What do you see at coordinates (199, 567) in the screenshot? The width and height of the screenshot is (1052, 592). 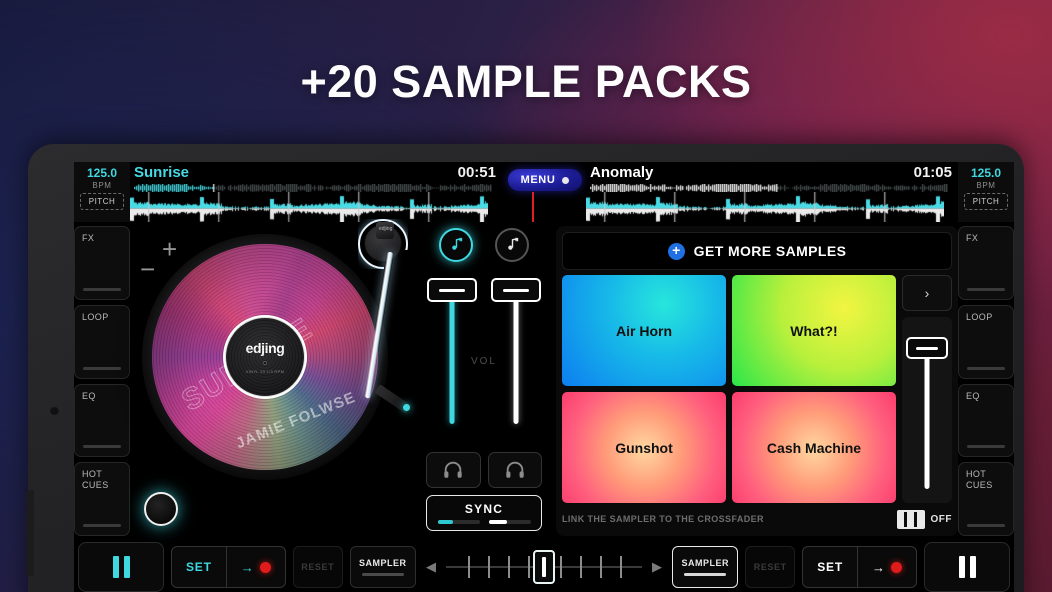 I see `set-button-left: SET` at bounding box center [199, 567].